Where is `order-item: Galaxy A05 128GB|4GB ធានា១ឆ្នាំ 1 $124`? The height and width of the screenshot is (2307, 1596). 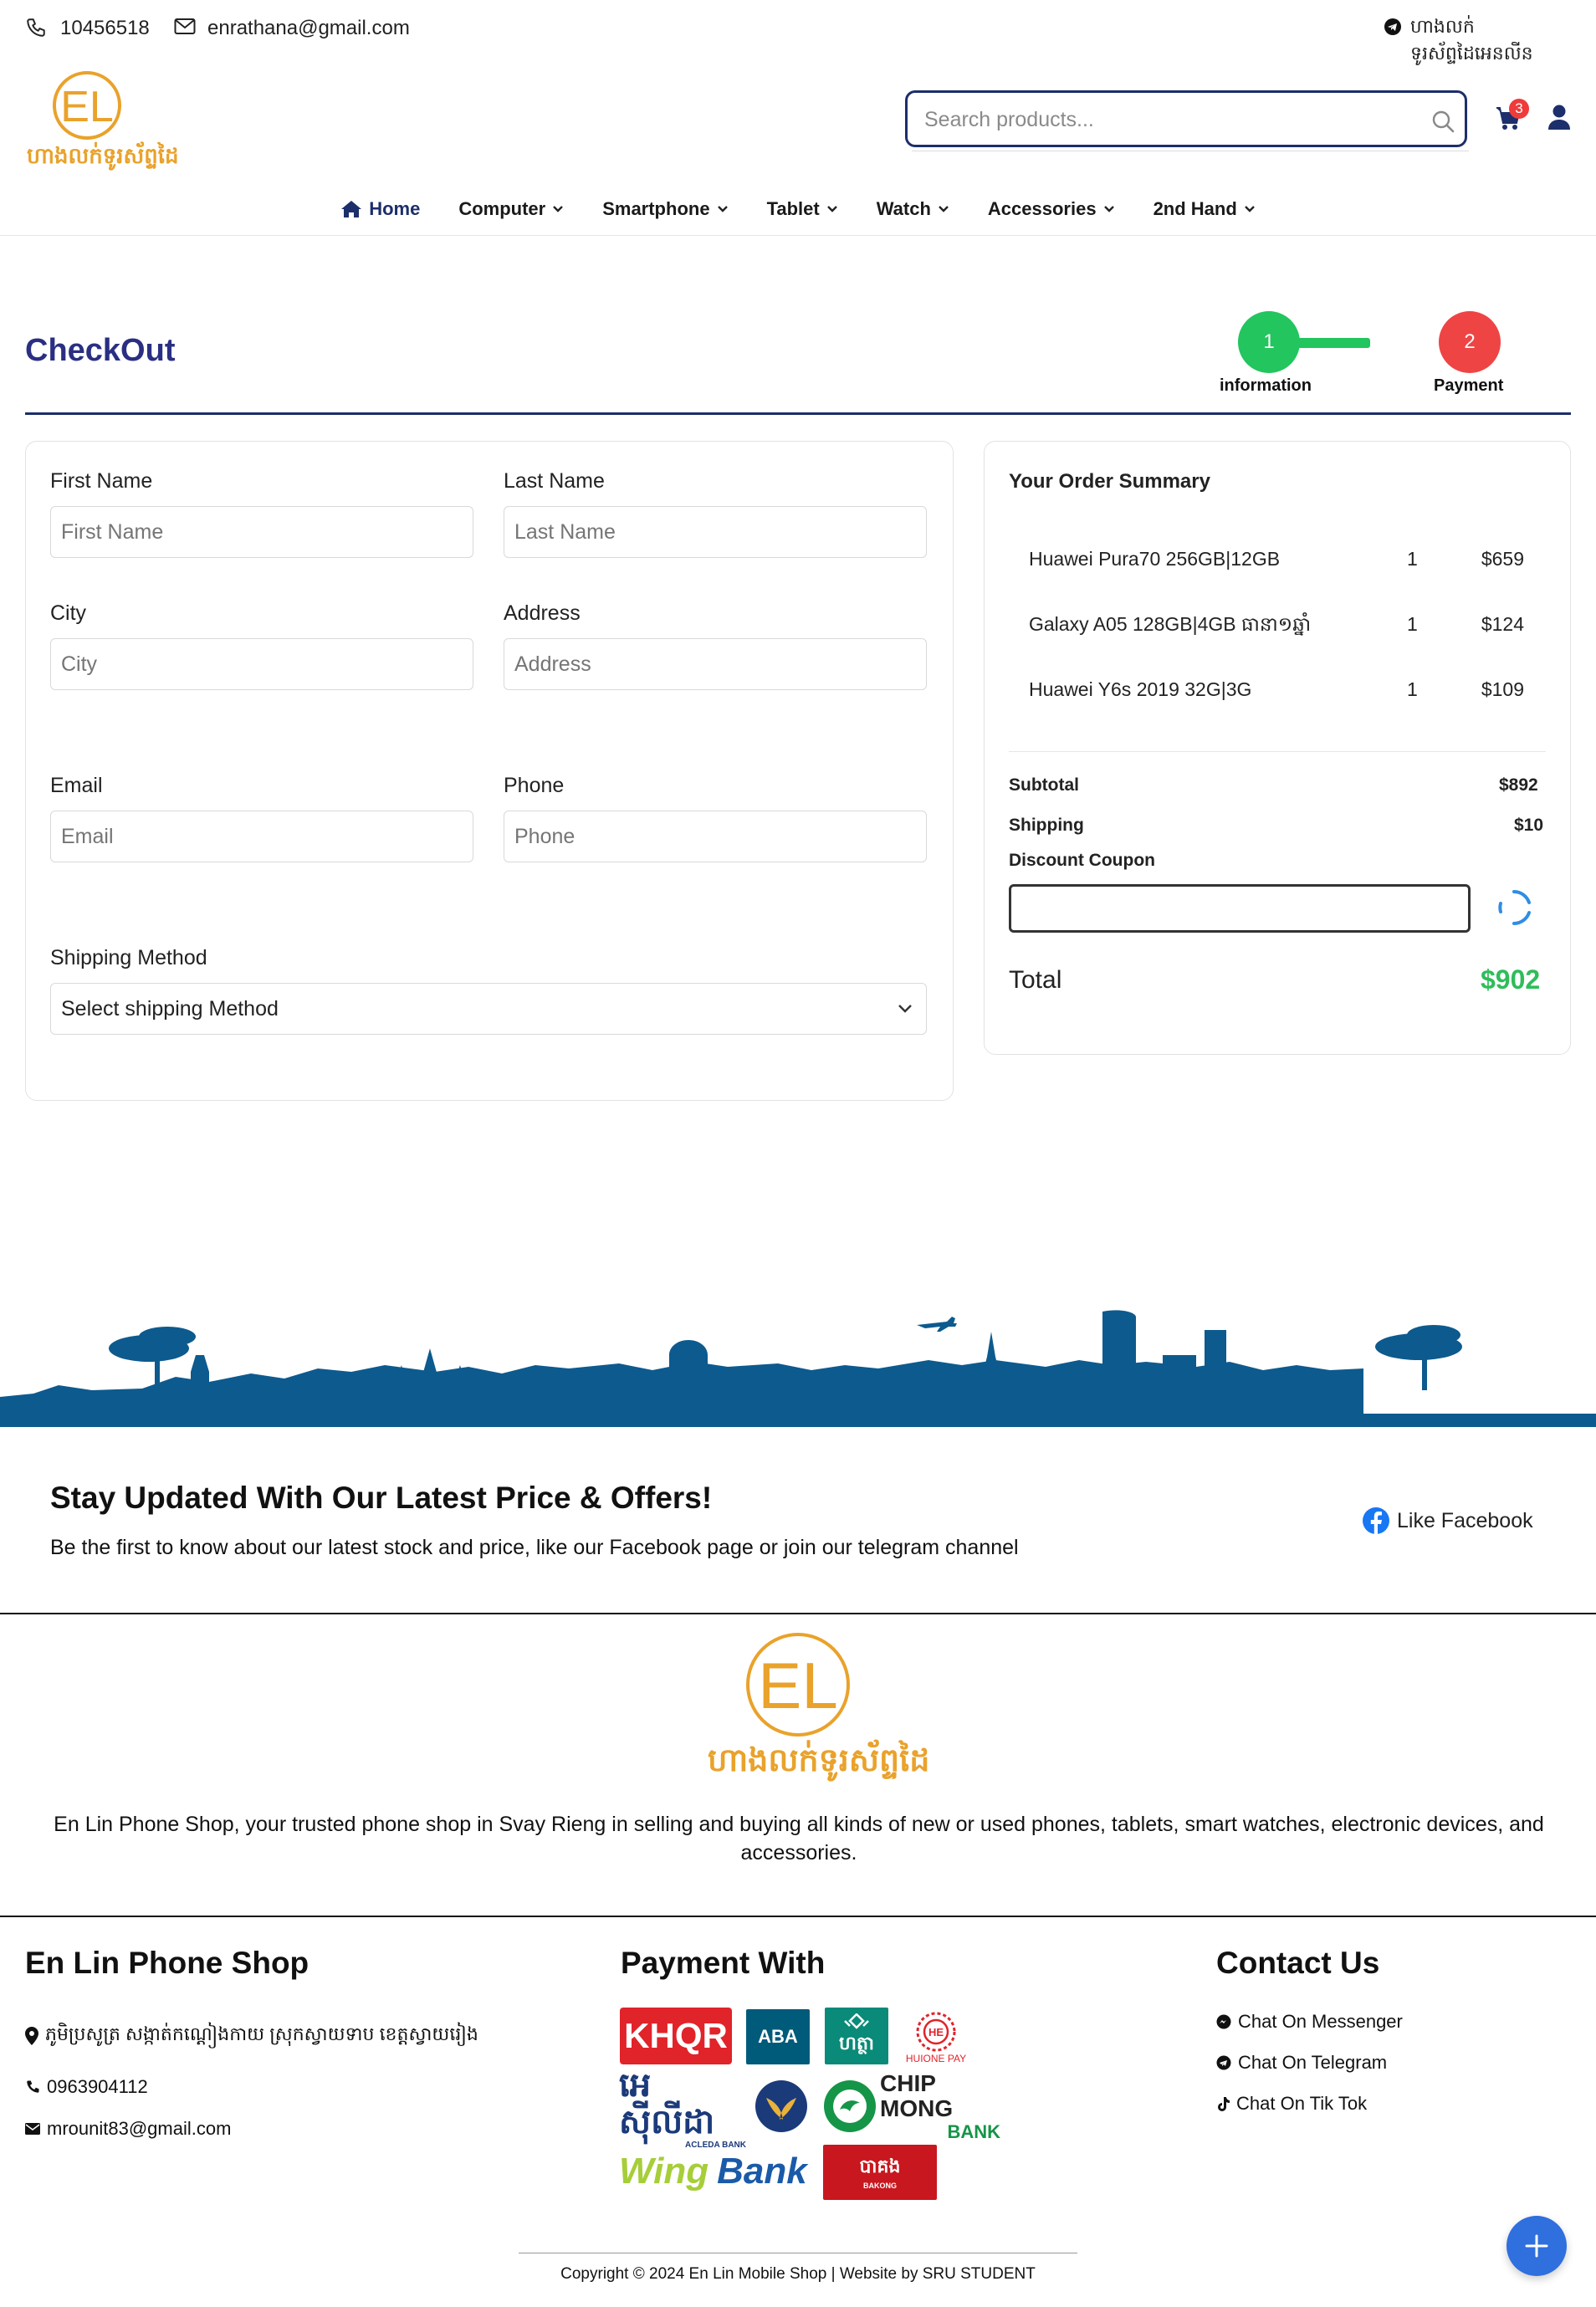
order-item: Galaxy A05 128GB|4GB ធានា១ឆ្នាំ 1 $124 is located at coordinates (1280, 626).